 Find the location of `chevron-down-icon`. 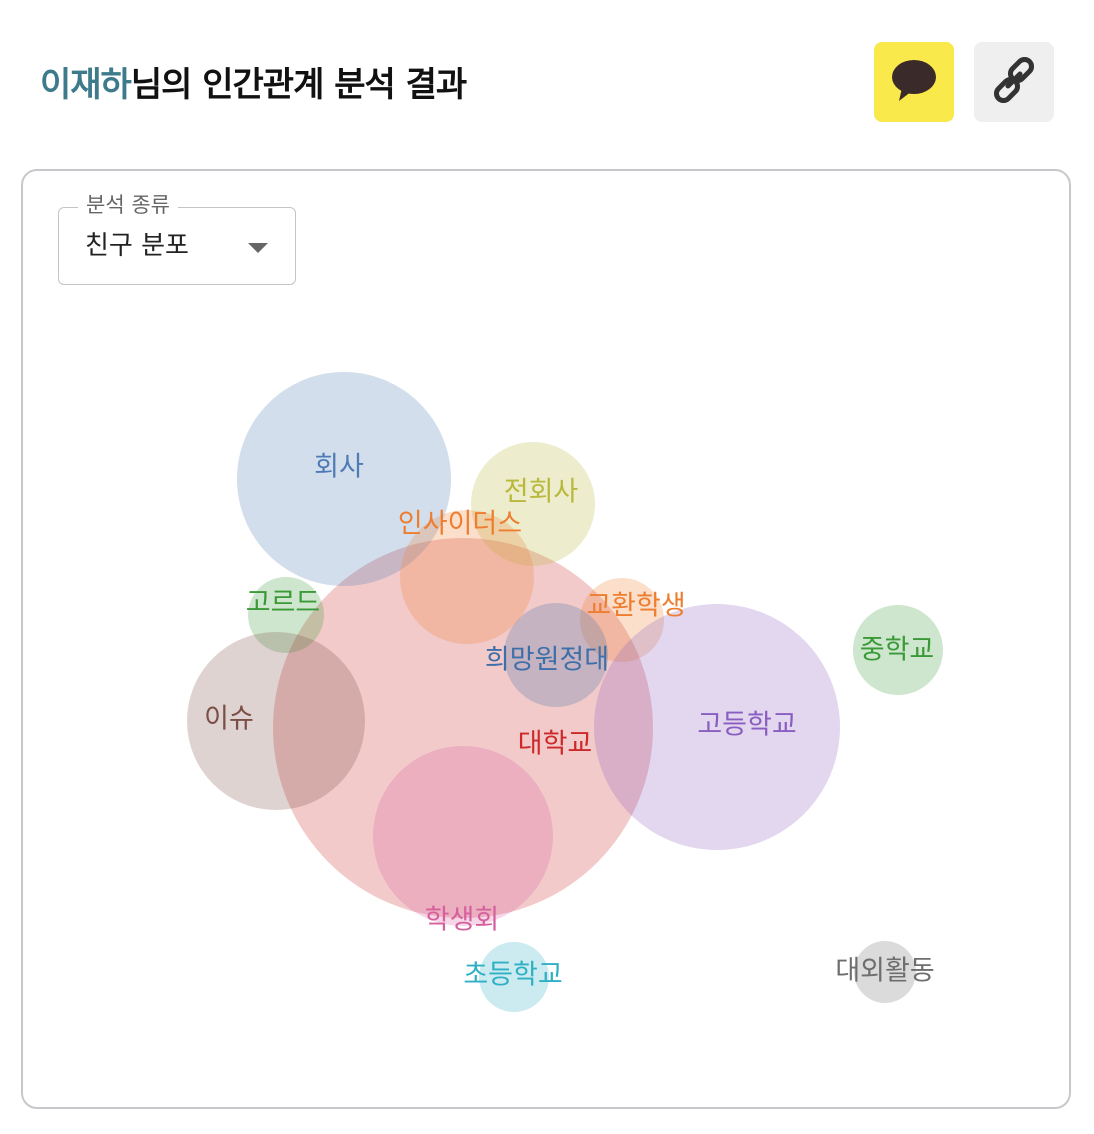

chevron-down-icon is located at coordinates (258, 248).